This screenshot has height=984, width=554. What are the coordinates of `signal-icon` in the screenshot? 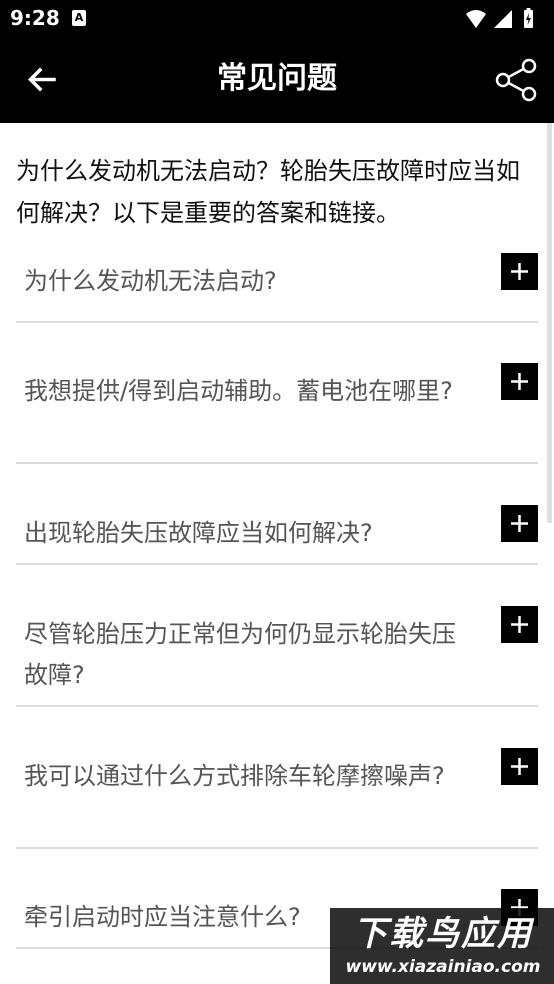 It's located at (503, 19).